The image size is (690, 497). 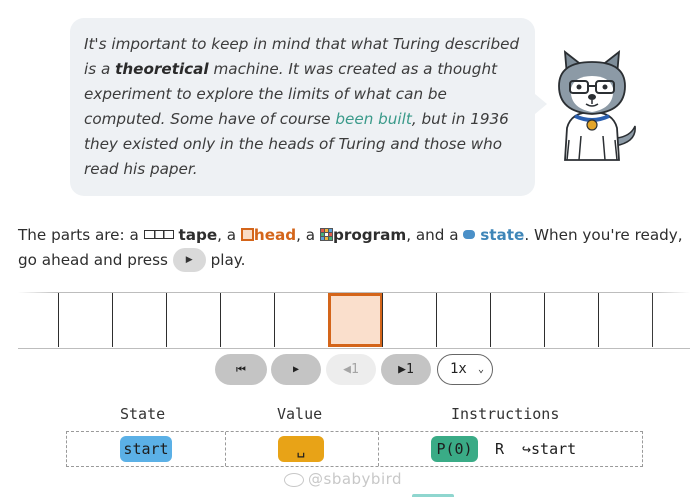 I want to click on turing-tape, so click(x=354, y=320).